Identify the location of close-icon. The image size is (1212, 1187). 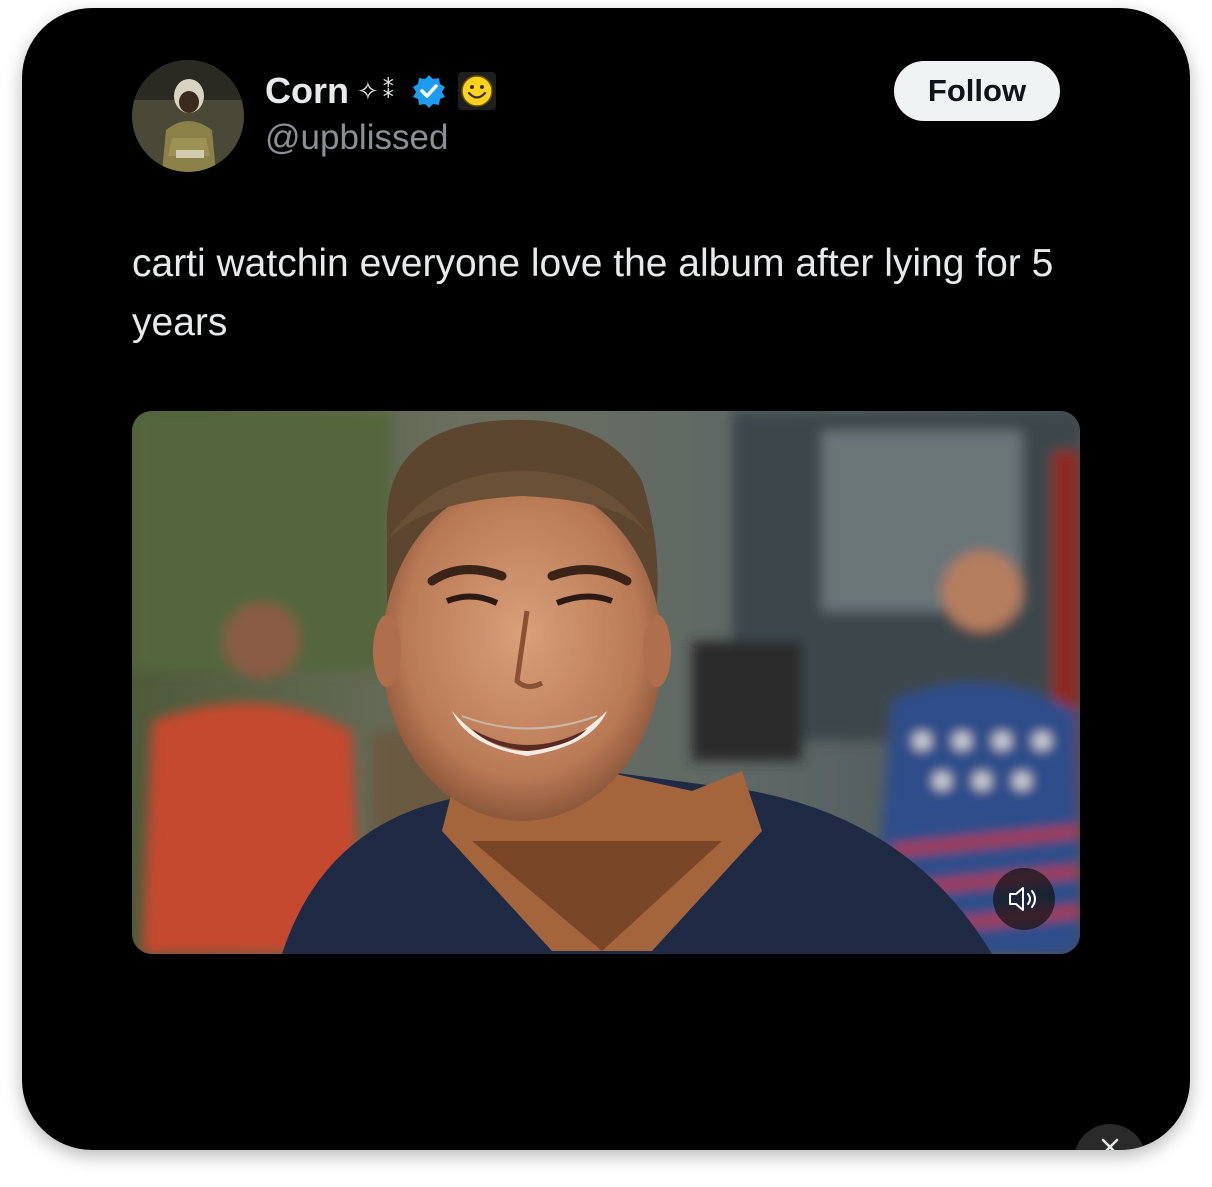
(1110, 1137).